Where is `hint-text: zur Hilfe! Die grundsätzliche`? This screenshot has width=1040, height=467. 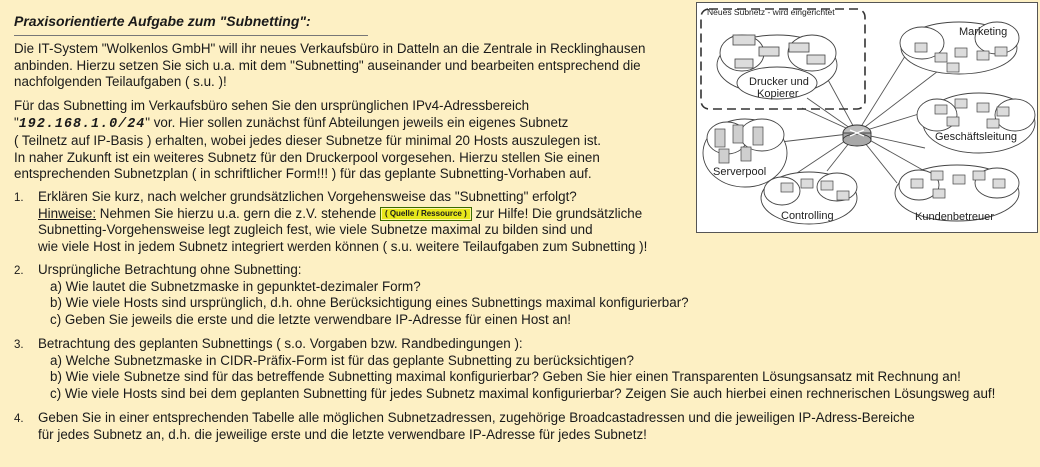 hint-text: zur Hilfe! Die grundsätzliche is located at coordinates (557, 213).